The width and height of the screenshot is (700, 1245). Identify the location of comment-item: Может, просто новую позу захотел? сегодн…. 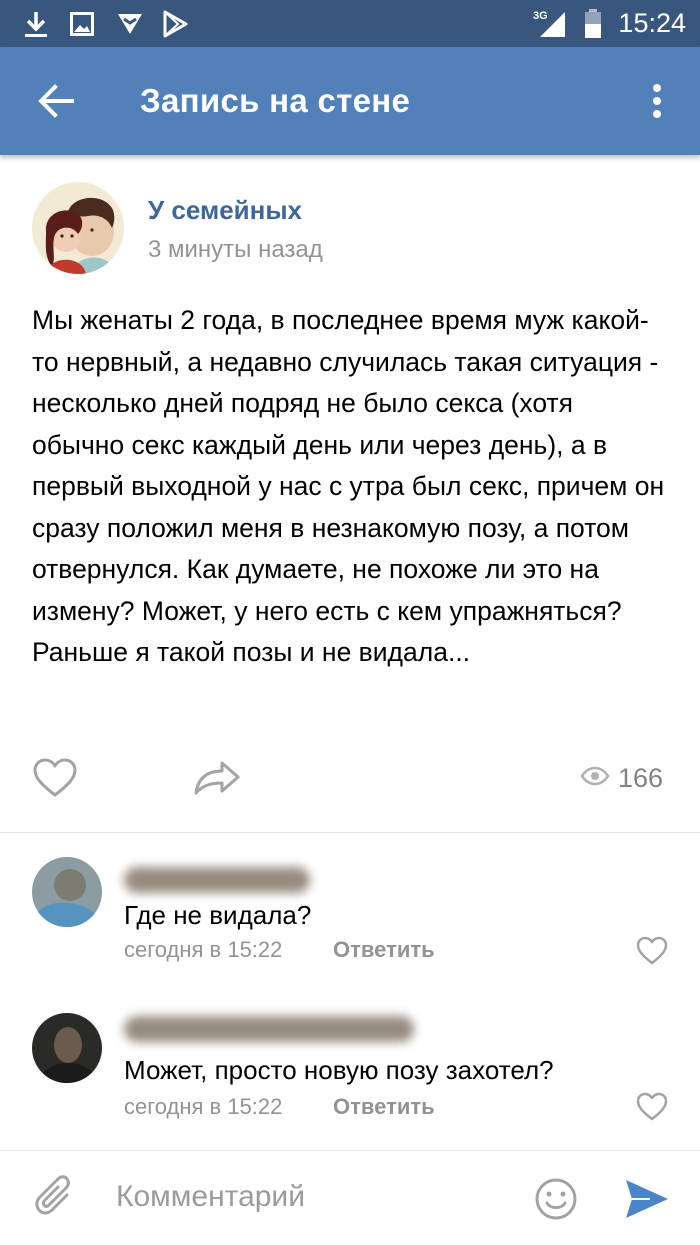
(350, 1076).